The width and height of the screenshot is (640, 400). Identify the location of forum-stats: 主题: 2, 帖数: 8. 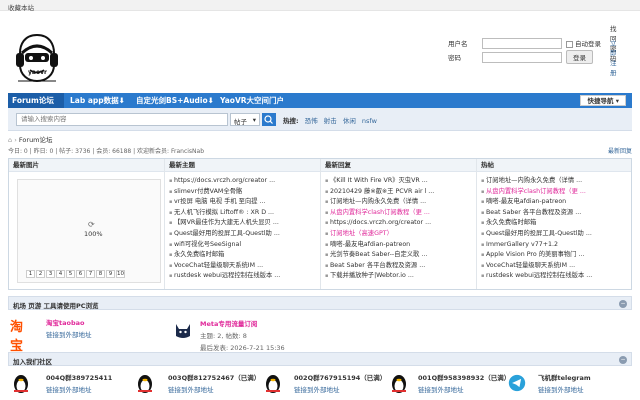
(223, 336).